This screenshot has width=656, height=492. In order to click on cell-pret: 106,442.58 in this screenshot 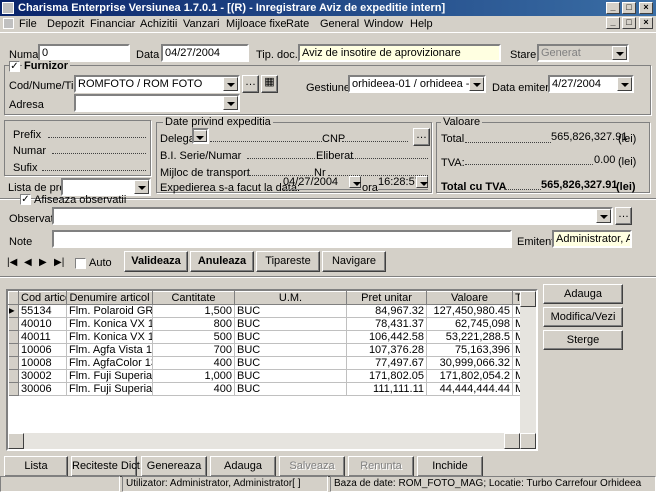, I will do `click(386, 337)`.